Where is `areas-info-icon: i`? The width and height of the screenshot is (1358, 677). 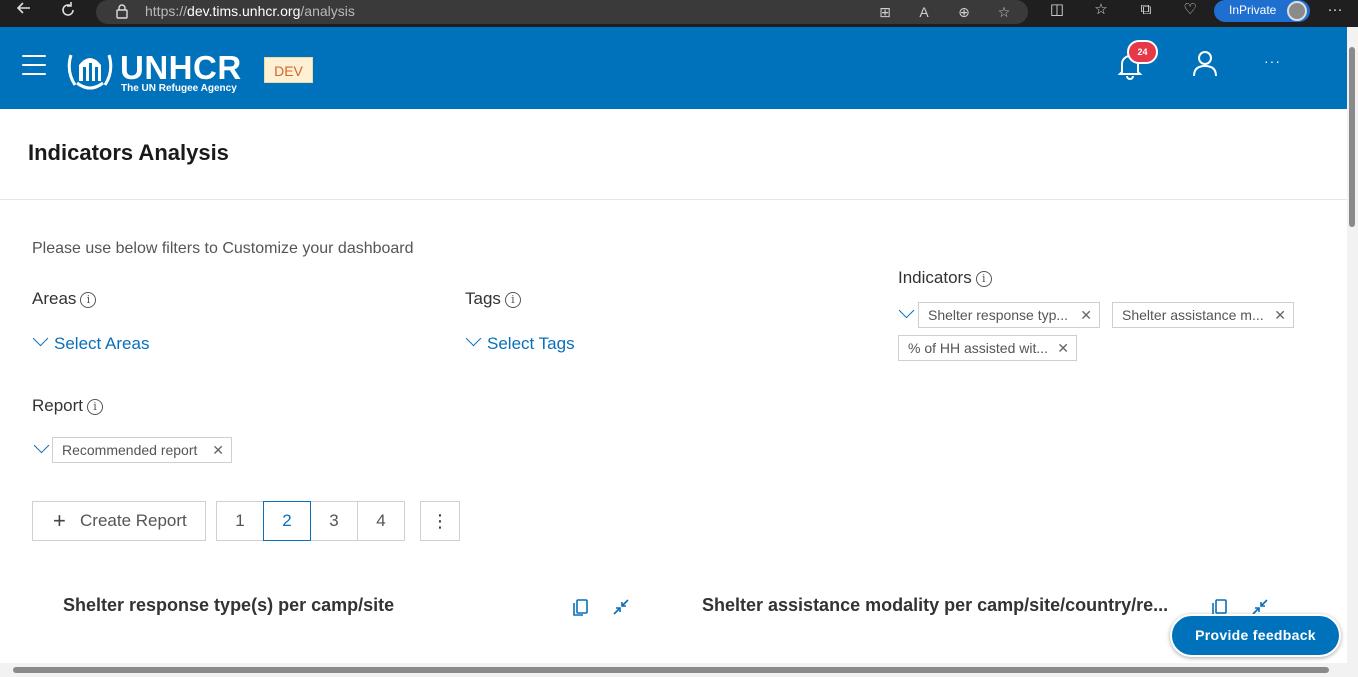
areas-info-icon: i is located at coordinates (88, 300).